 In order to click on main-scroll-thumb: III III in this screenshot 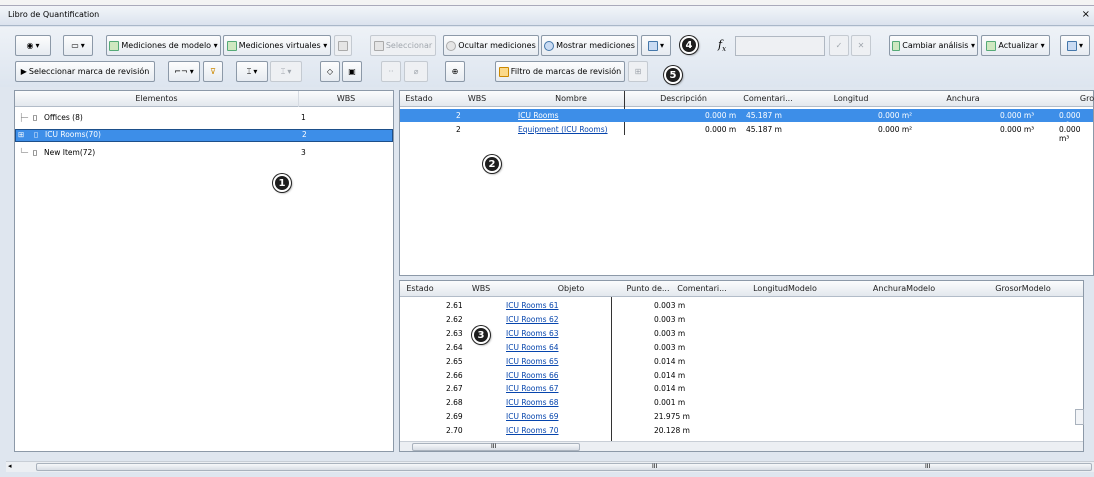, I will do `click(564, 467)`.